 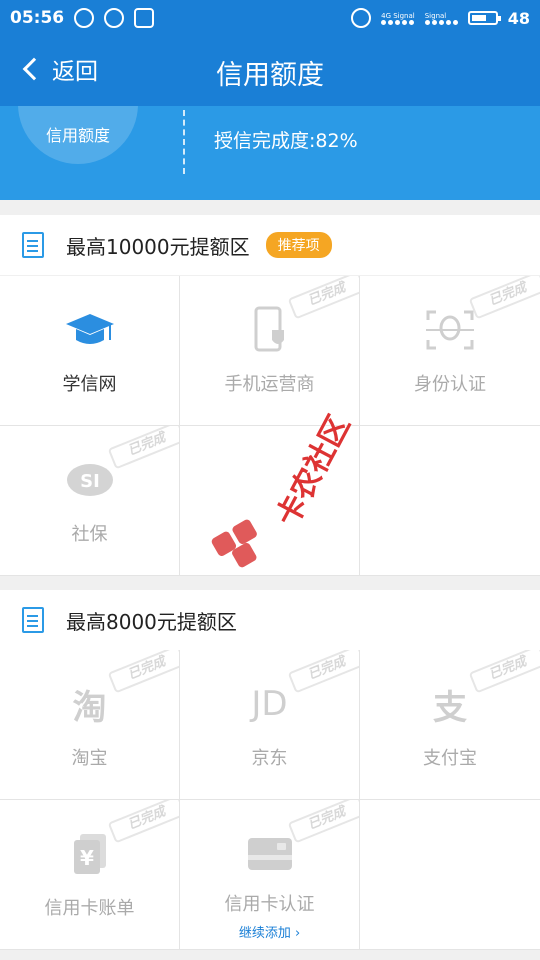 I want to click on item-mobile-carrier: 手机运营商 已完成, so click(x=270, y=351).